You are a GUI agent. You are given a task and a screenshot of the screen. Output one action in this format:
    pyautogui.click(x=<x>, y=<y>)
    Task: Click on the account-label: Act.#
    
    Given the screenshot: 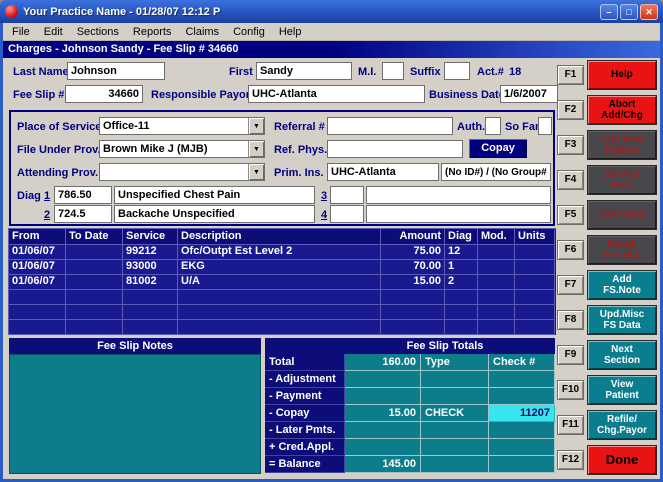 What is the action you would take?
    pyautogui.click(x=490, y=72)
    